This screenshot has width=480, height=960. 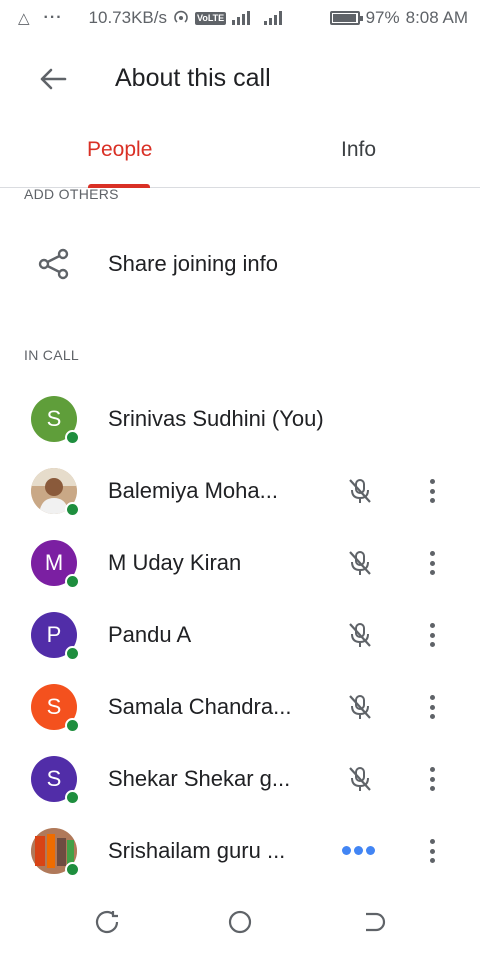 I want to click on status-bar: △ ··· 10.73KB/s VoLTE 97% 8:08 AM, so click(x=240, y=18).